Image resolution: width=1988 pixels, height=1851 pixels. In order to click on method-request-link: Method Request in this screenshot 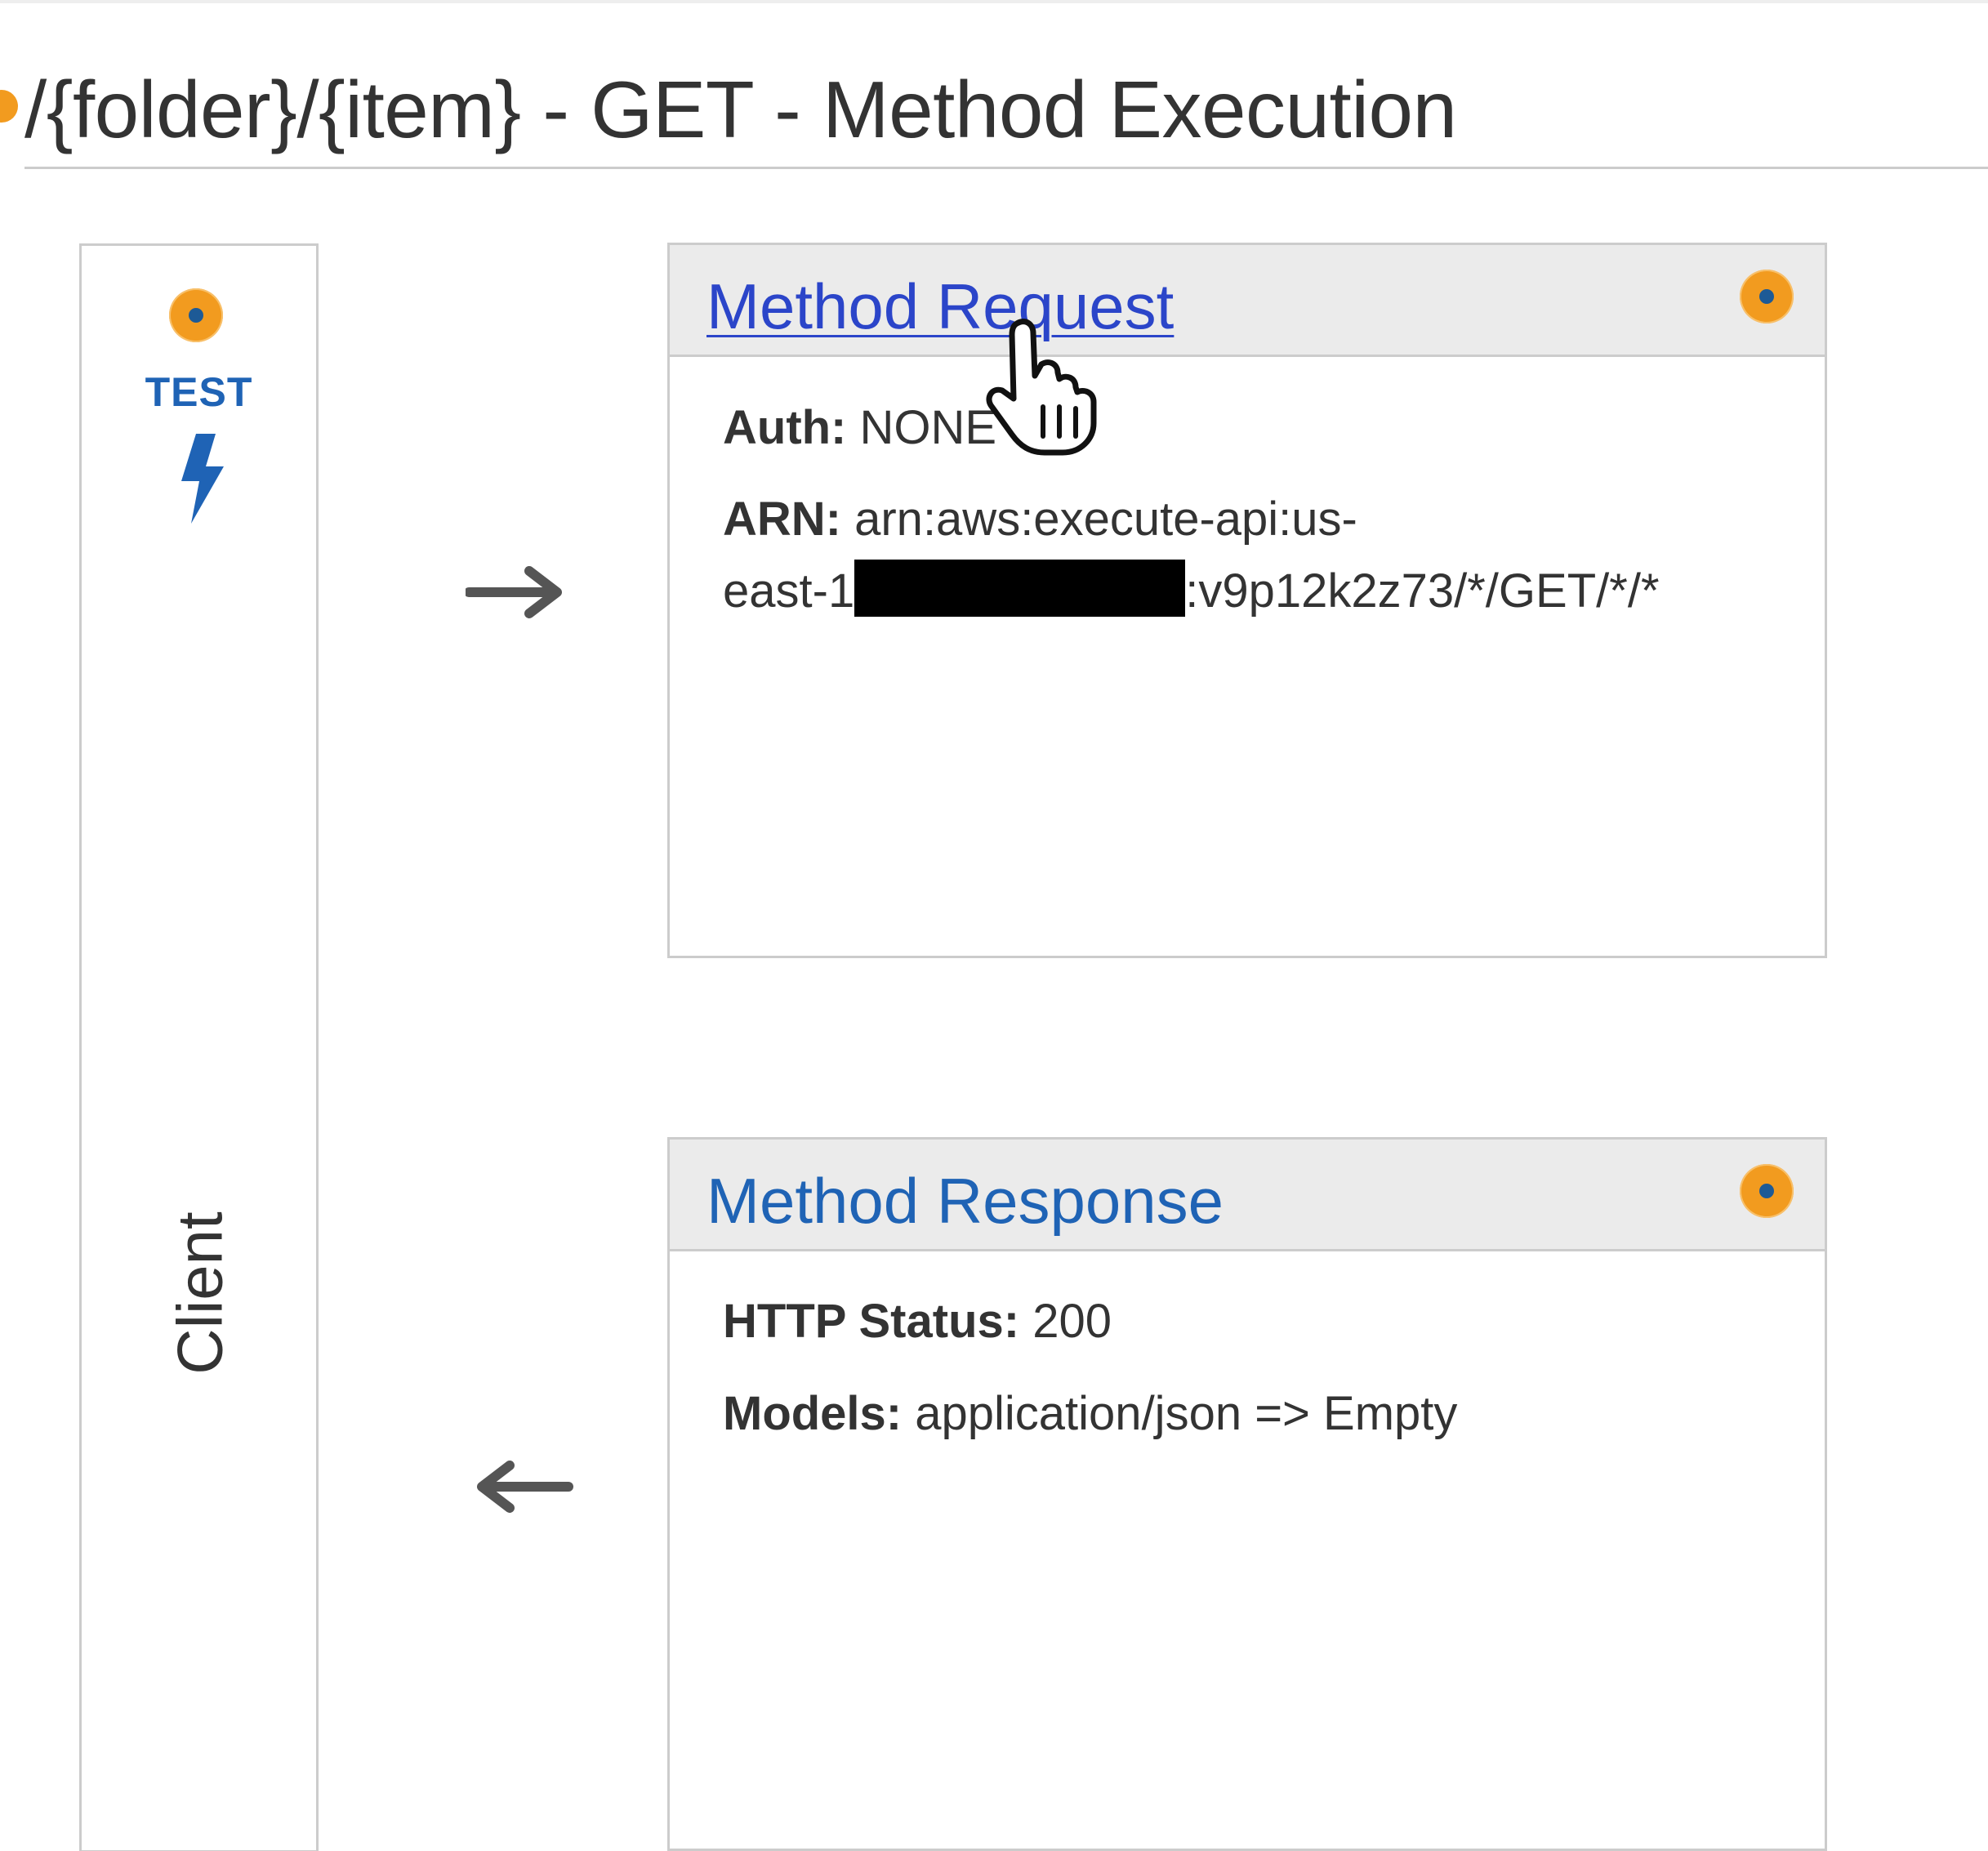, I will do `click(940, 307)`.